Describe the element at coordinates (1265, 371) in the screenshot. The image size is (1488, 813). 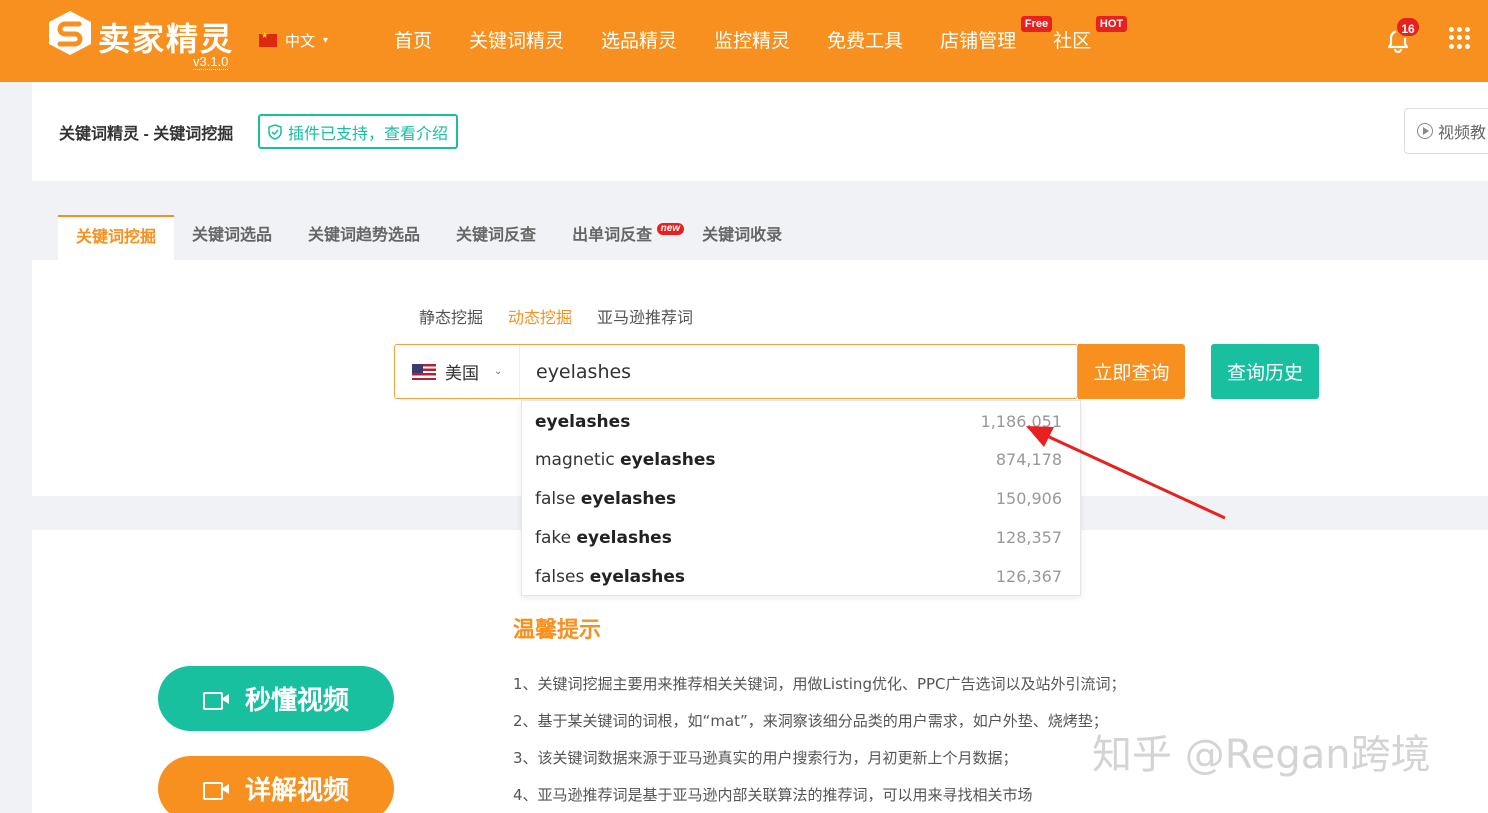
I see `search-history-button: 查询历史` at that location.